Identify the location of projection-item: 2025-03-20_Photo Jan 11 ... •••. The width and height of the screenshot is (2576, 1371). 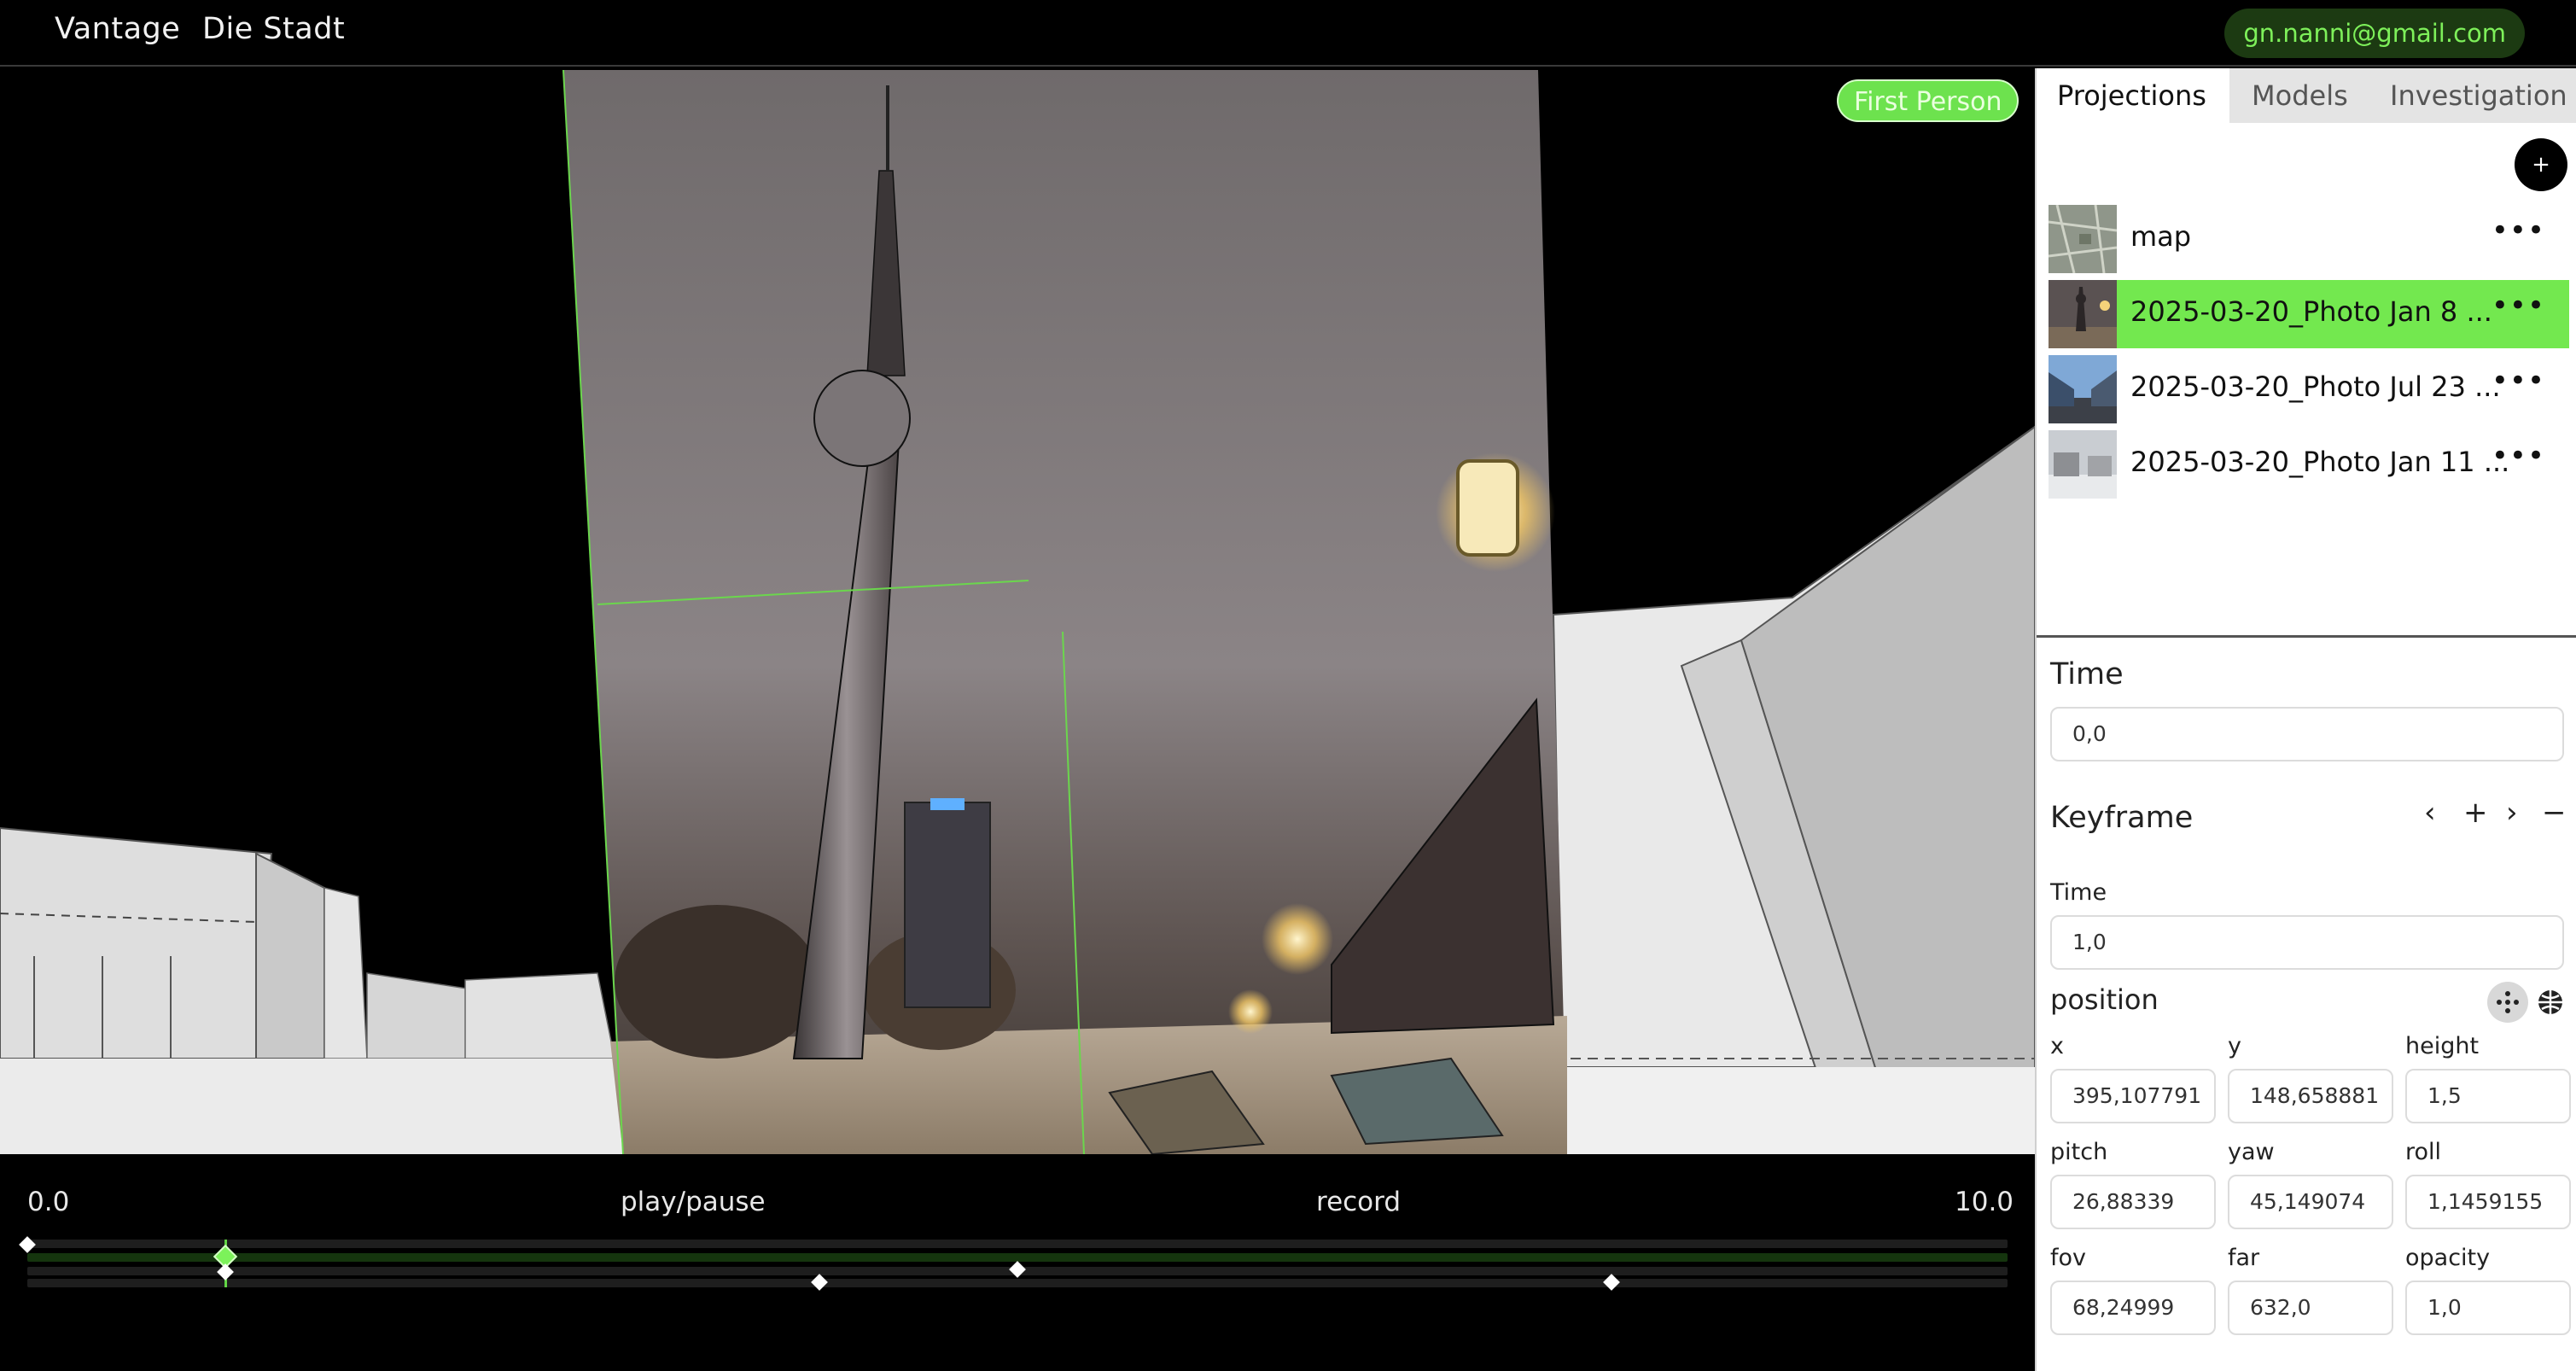
(2309, 464).